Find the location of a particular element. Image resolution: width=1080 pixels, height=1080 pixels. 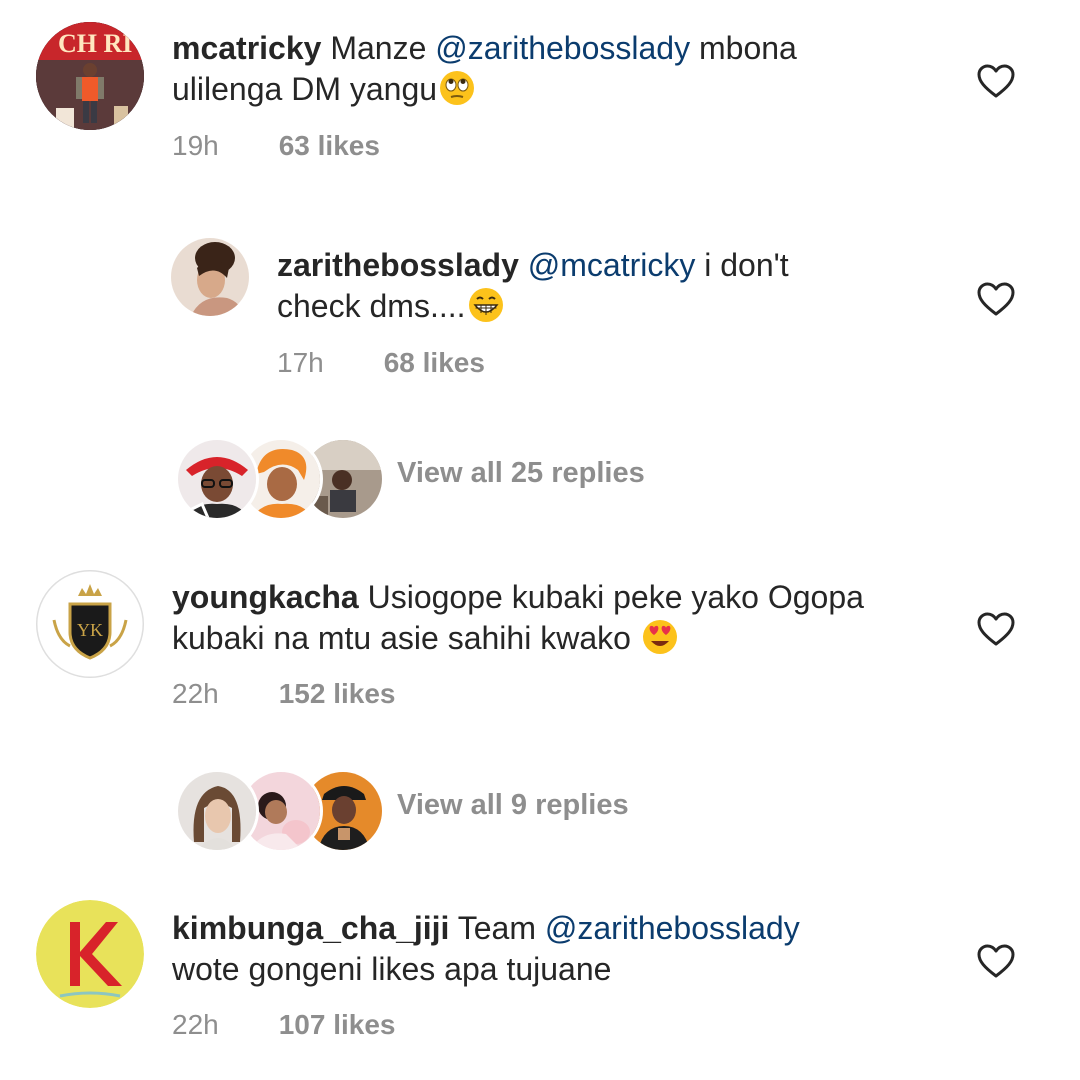

comment-body-line2: kubaki na mtu asie sahihi kwako is located at coordinates (406, 638).